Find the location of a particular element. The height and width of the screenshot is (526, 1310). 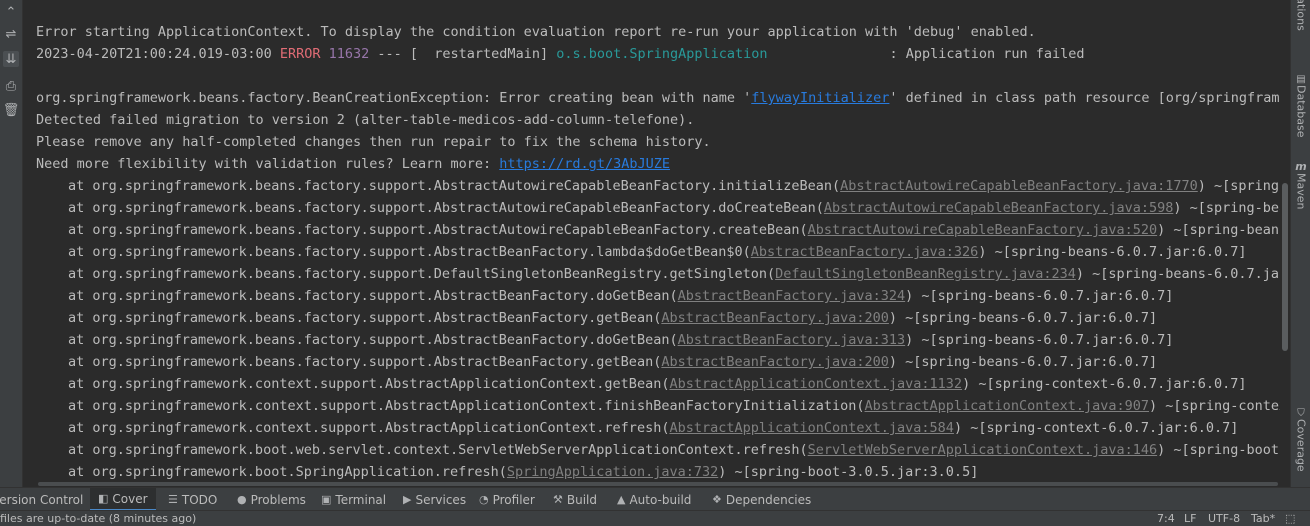

line-separator: LF is located at coordinates (1190, 518).